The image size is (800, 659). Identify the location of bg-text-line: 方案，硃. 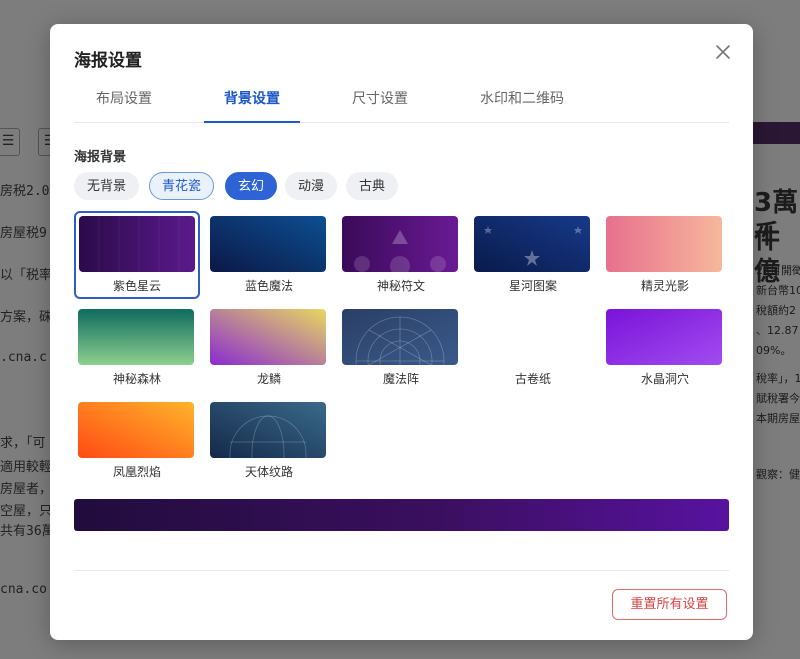
(26, 317).